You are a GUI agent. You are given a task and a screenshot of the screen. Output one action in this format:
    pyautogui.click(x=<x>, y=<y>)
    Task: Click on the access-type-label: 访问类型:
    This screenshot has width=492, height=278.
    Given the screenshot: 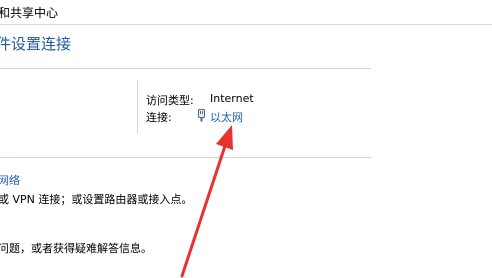 What is the action you would take?
    pyautogui.click(x=170, y=100)
    